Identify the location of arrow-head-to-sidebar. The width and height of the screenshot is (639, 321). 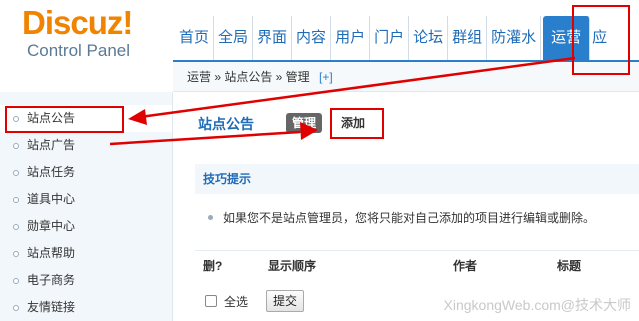
(137, 117).